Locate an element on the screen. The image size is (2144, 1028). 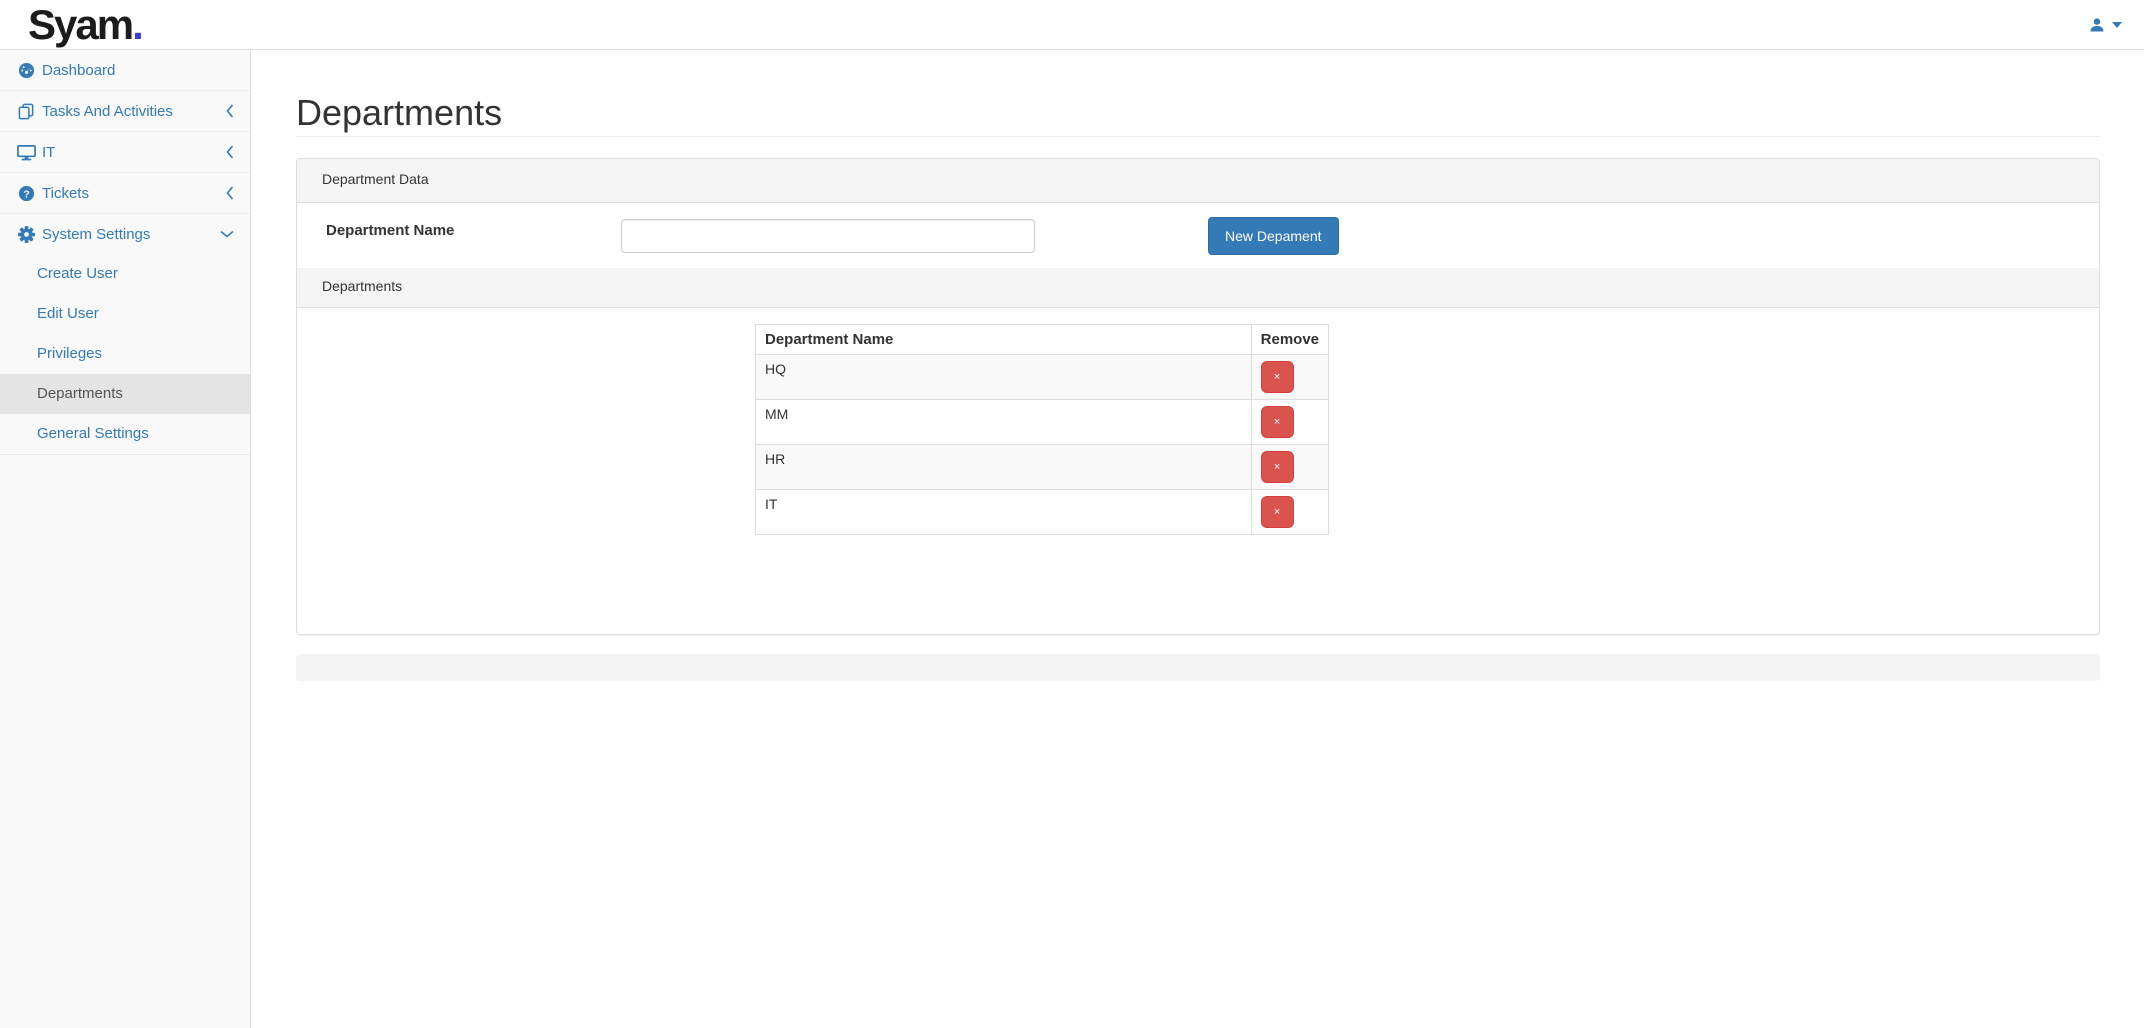
table-row: MM × is located at coordinates (1042, 422).